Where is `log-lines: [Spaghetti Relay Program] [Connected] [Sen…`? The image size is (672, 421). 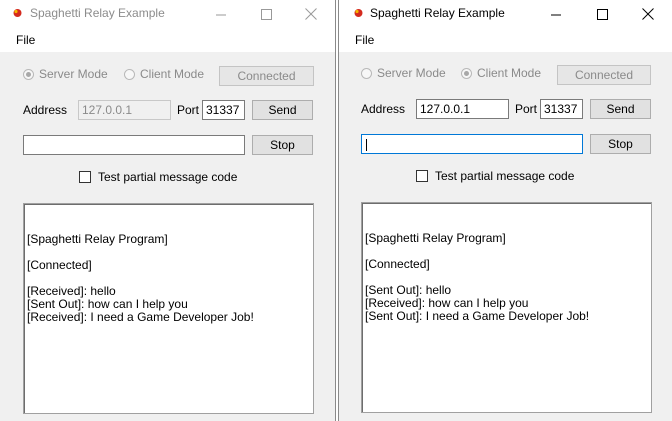 log-lines: [Spaghetti Relay Program] [Connected] [Sen… is located at coordinates (506, 277).